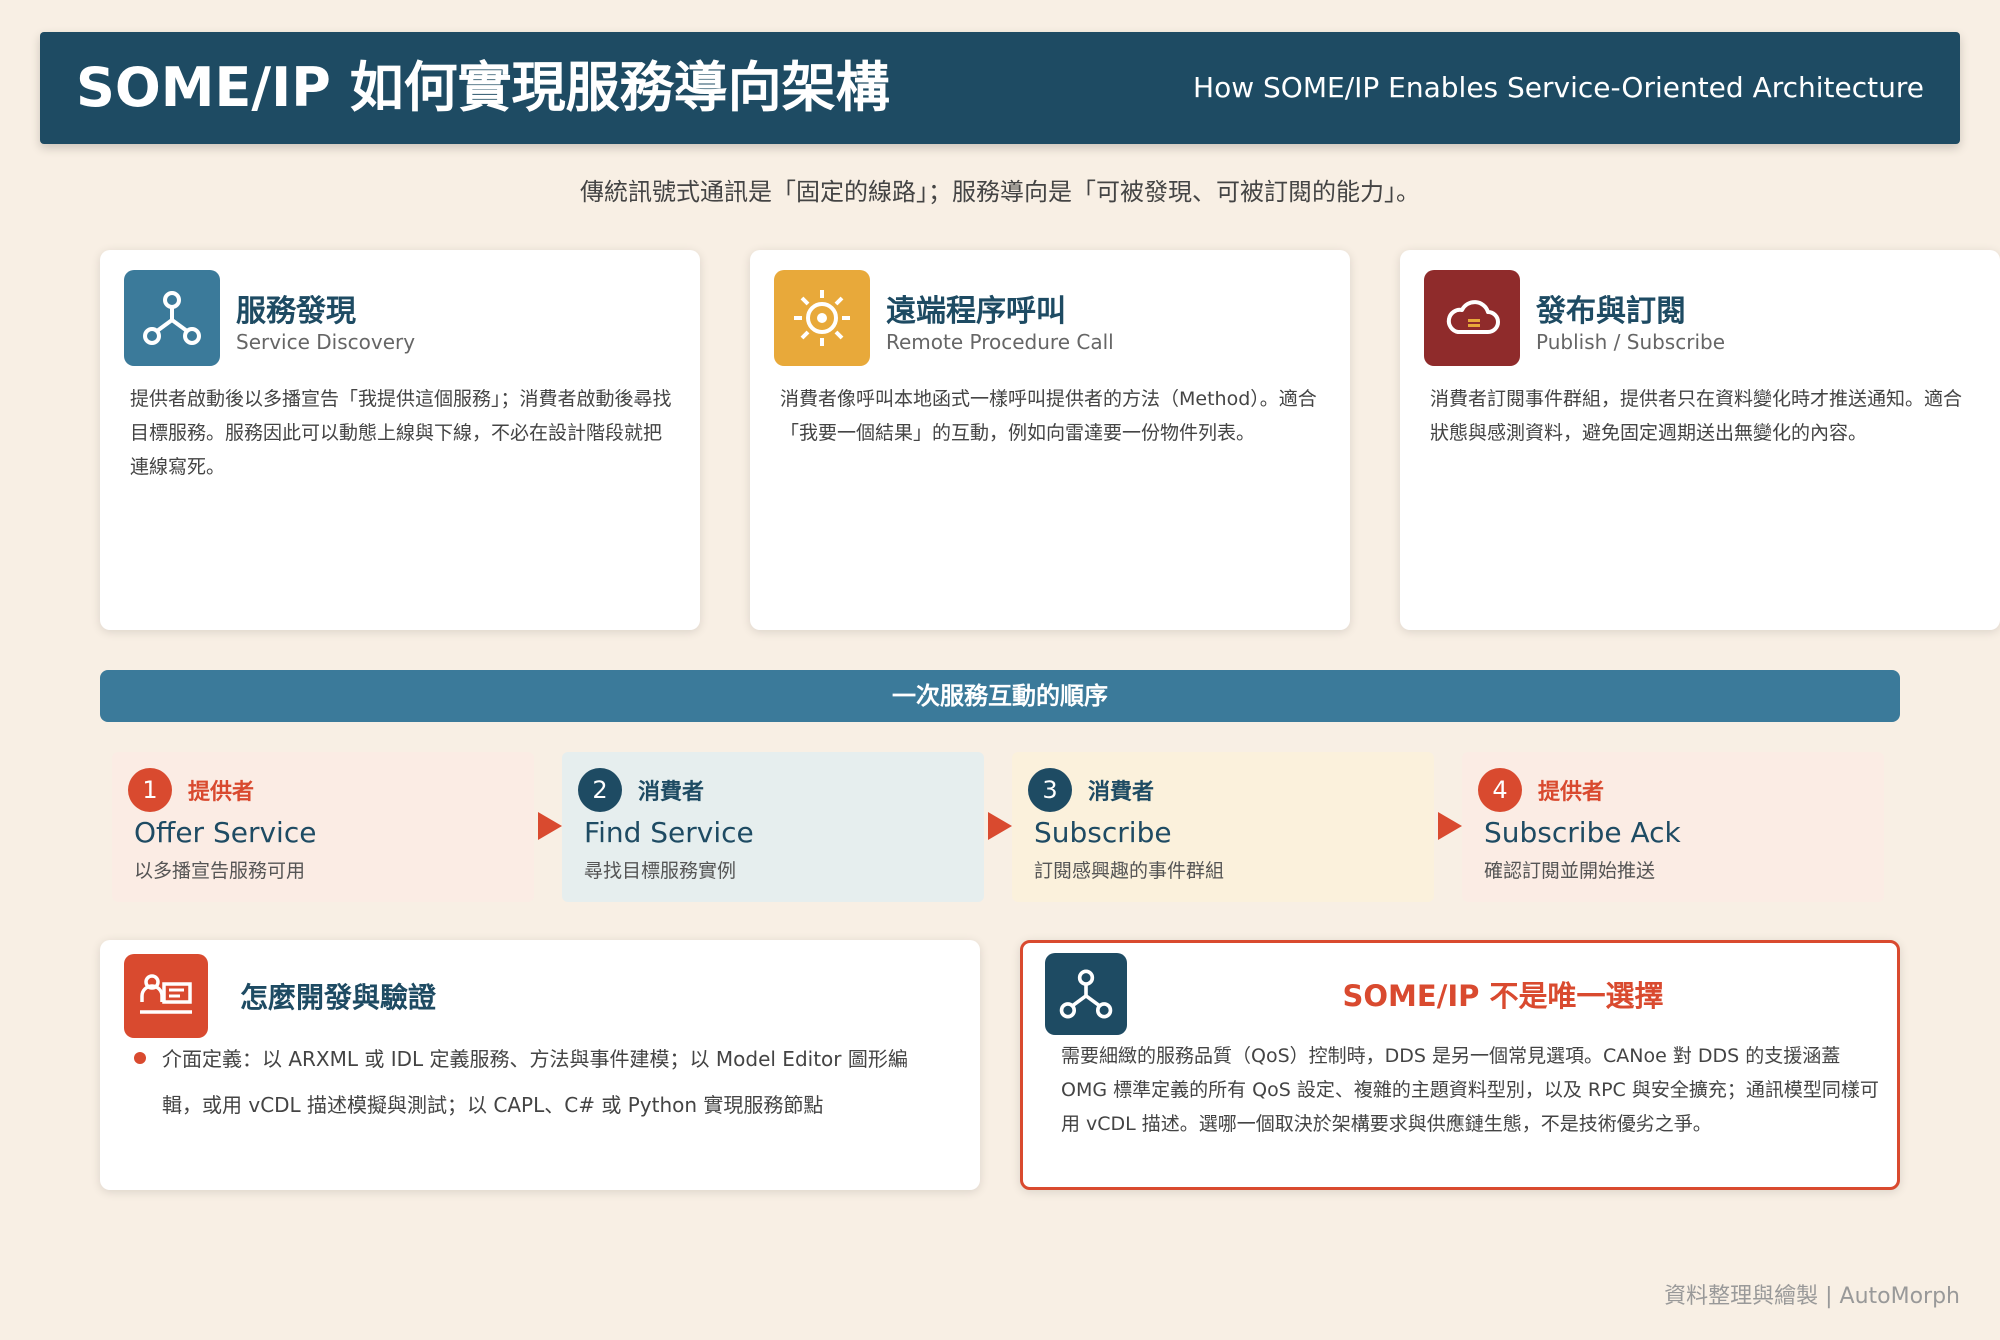 This screenshot has width=2000, height=1340. I want to click on sequence-title: 一次服務互動的順序, so click(1000, 696).